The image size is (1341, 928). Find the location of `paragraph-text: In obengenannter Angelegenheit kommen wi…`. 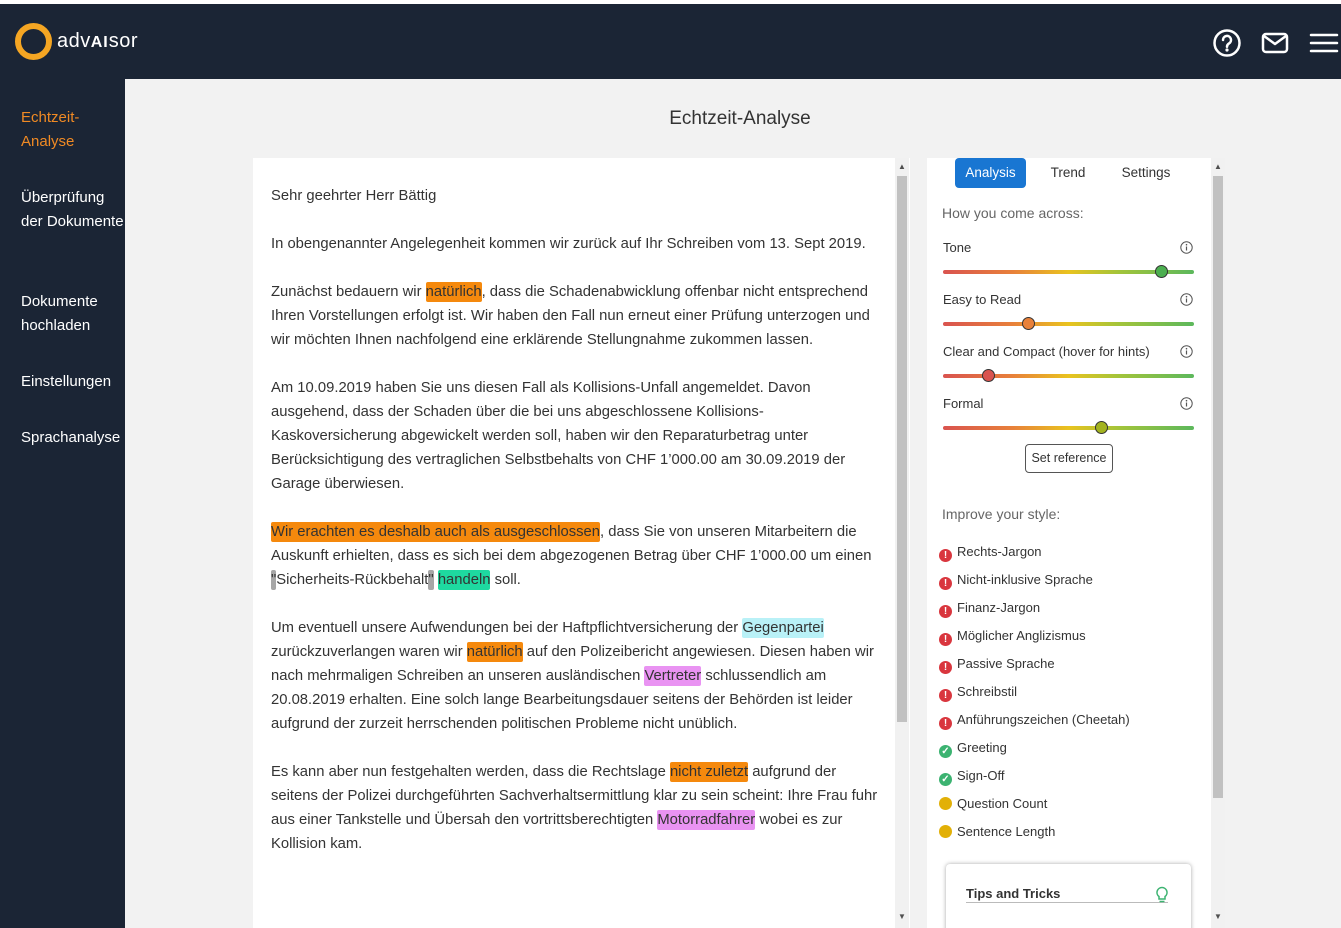

paragraph-text: In obengenannter Angelegenheit kommen wi… is located at coordinates (568, 244).